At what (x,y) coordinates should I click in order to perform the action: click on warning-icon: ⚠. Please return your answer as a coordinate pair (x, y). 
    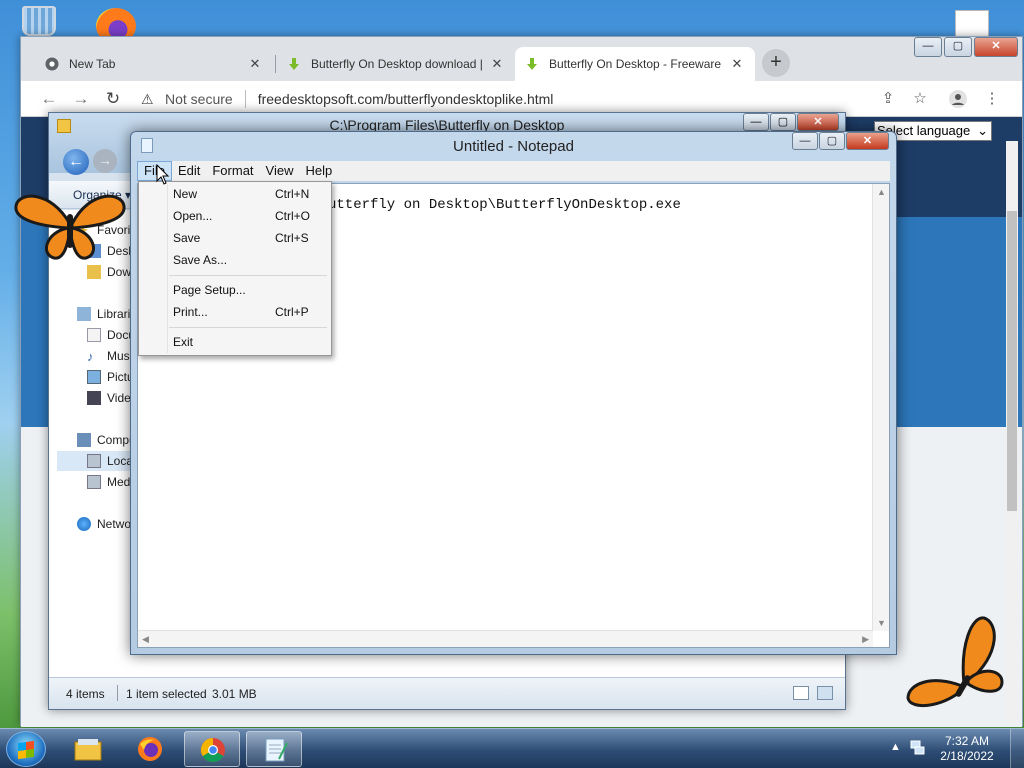
    Looking at the image, I should click on (149, 99).